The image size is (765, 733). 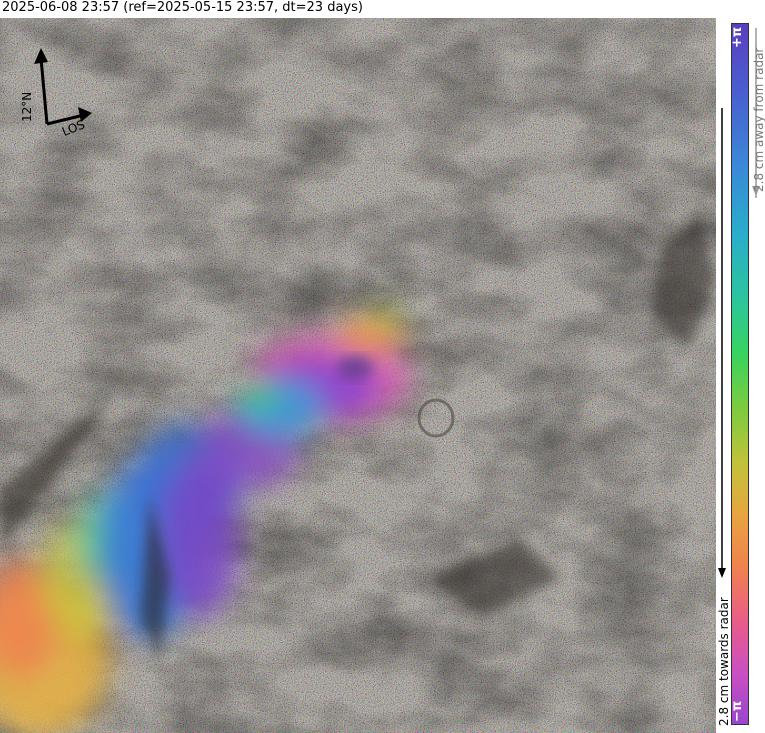 What do you see at coordinates (41, 86) in the screenshot?
I see `north-arrow-icon` at bounding box center [41, 86].